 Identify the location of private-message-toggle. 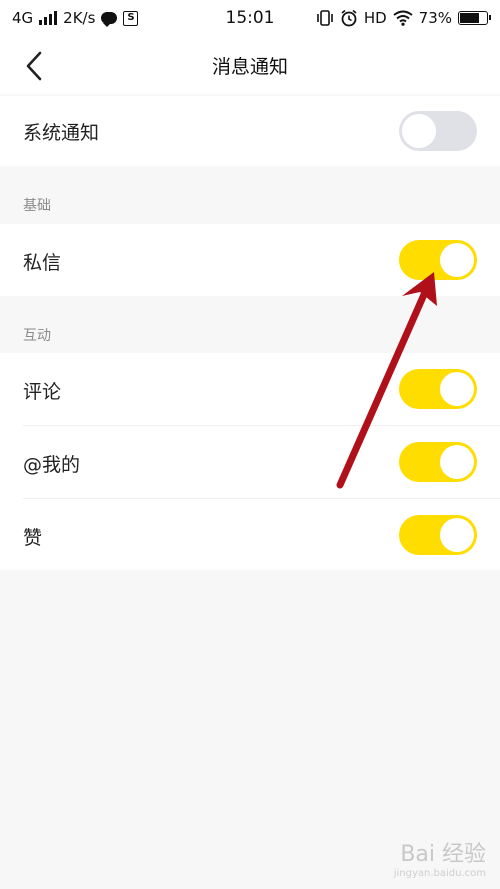
(438, 260).